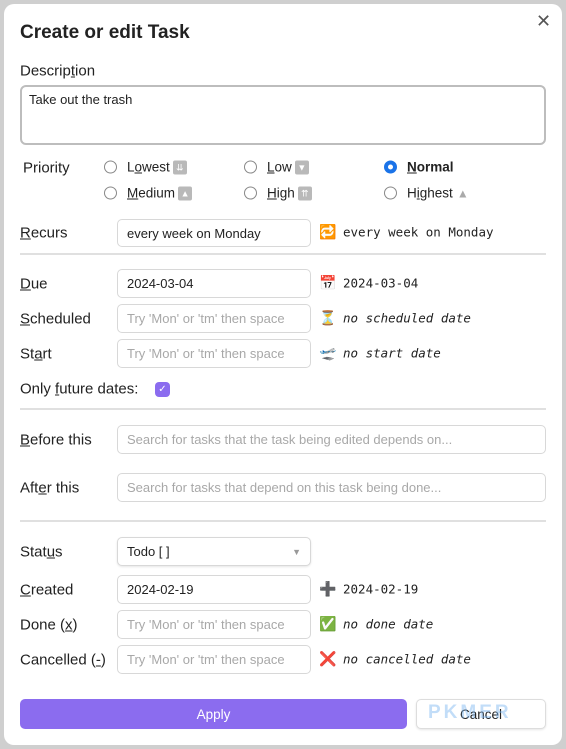  Describe the element at coordinates (213, 714) in the screenshot. I see `apply-button: Apply` at that location.